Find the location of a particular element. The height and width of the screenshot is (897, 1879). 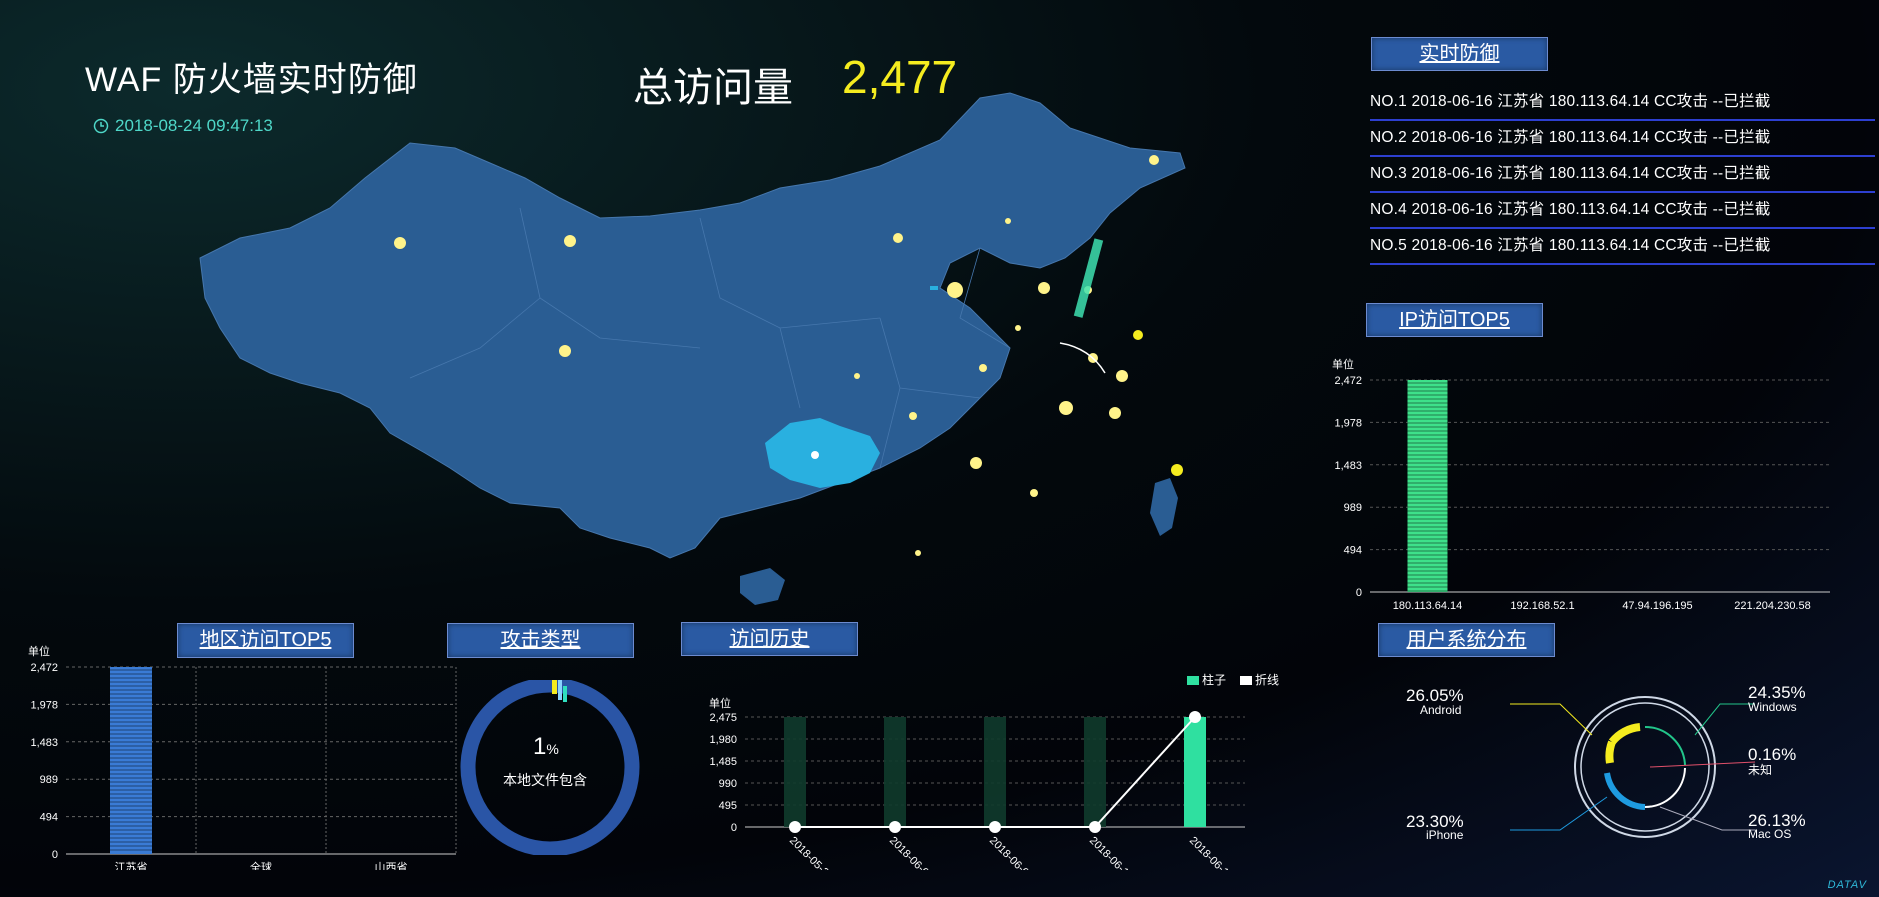

os-label-unknown: 未知 is located at coordinates (1760, 770).